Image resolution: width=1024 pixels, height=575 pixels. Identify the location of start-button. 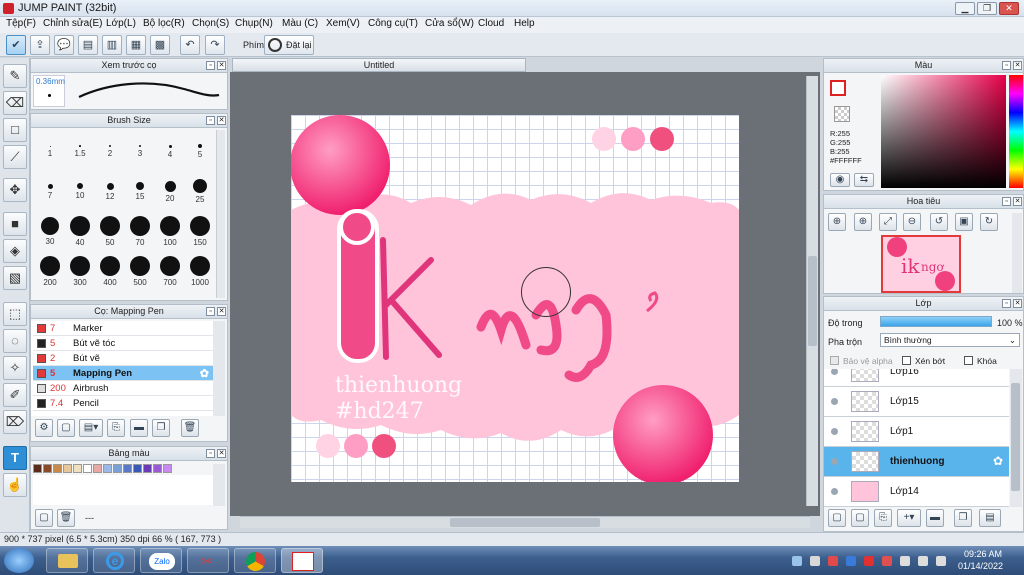
(19, 560).